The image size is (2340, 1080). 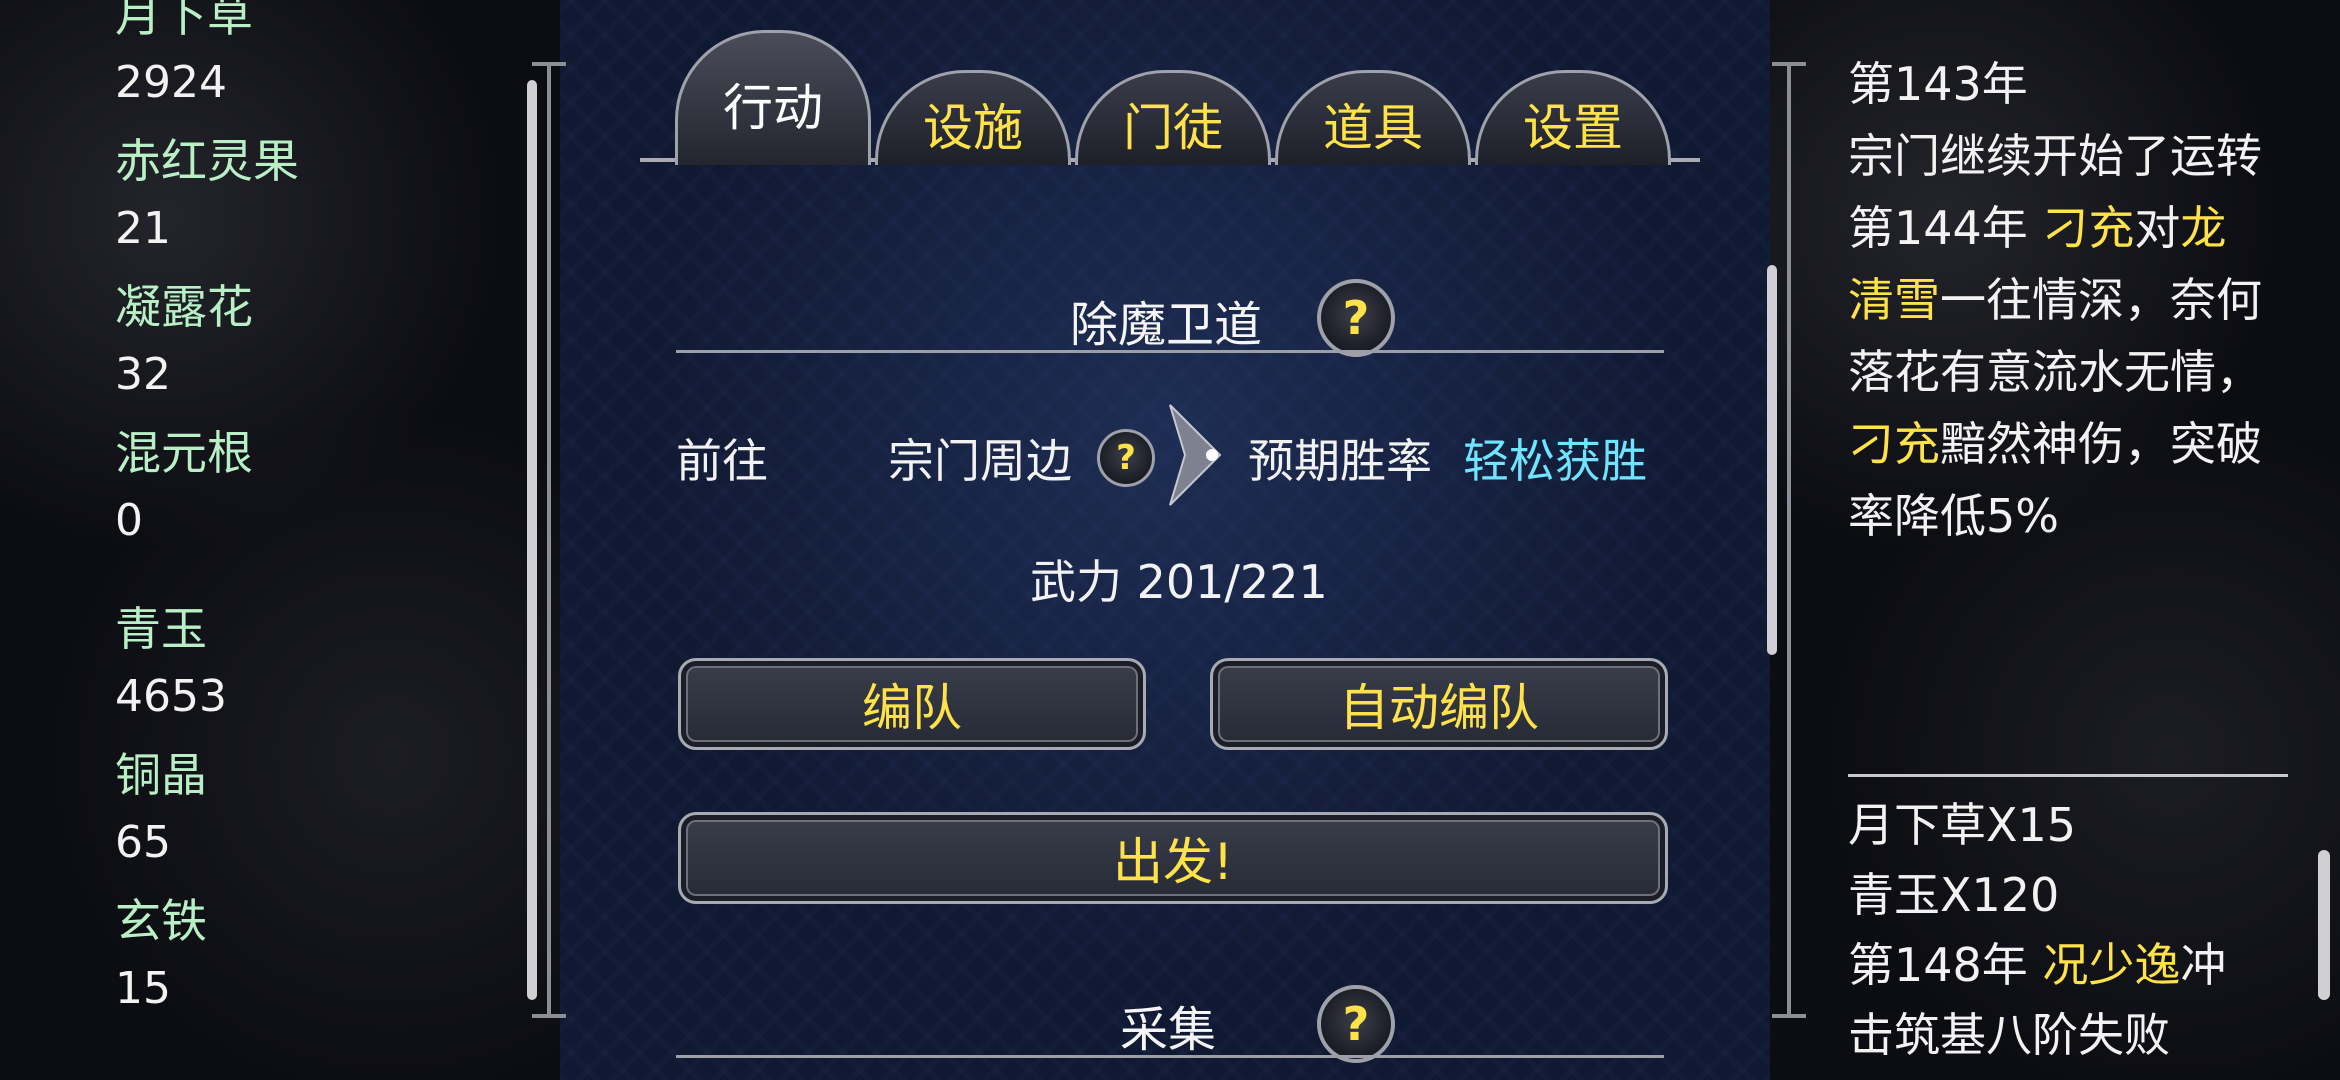 What do you see at coordinates (1170, 351) in the screenshot?
I see `mission-divider` at bounding box center [1170, 351].